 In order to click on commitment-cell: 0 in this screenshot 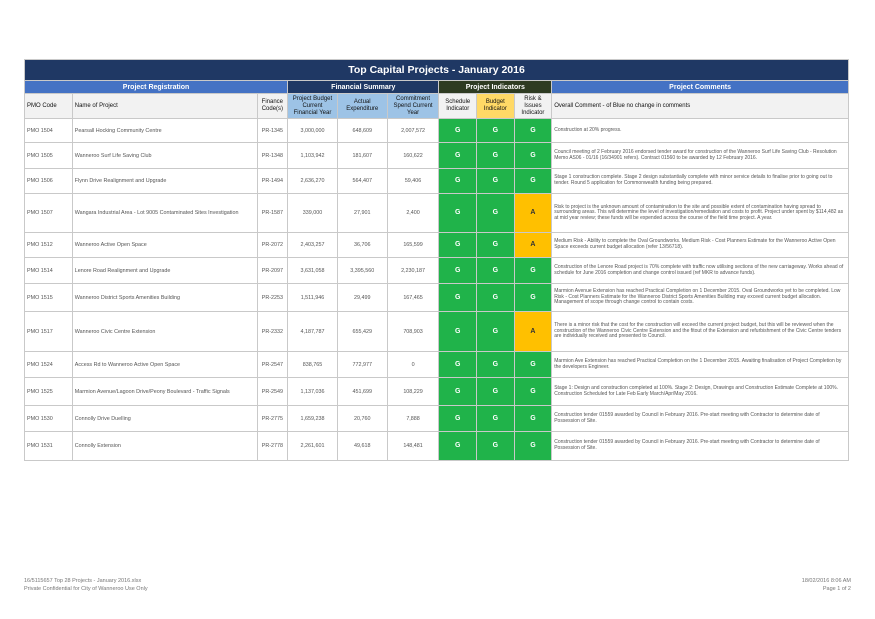, I will do `click(413, 364)`.